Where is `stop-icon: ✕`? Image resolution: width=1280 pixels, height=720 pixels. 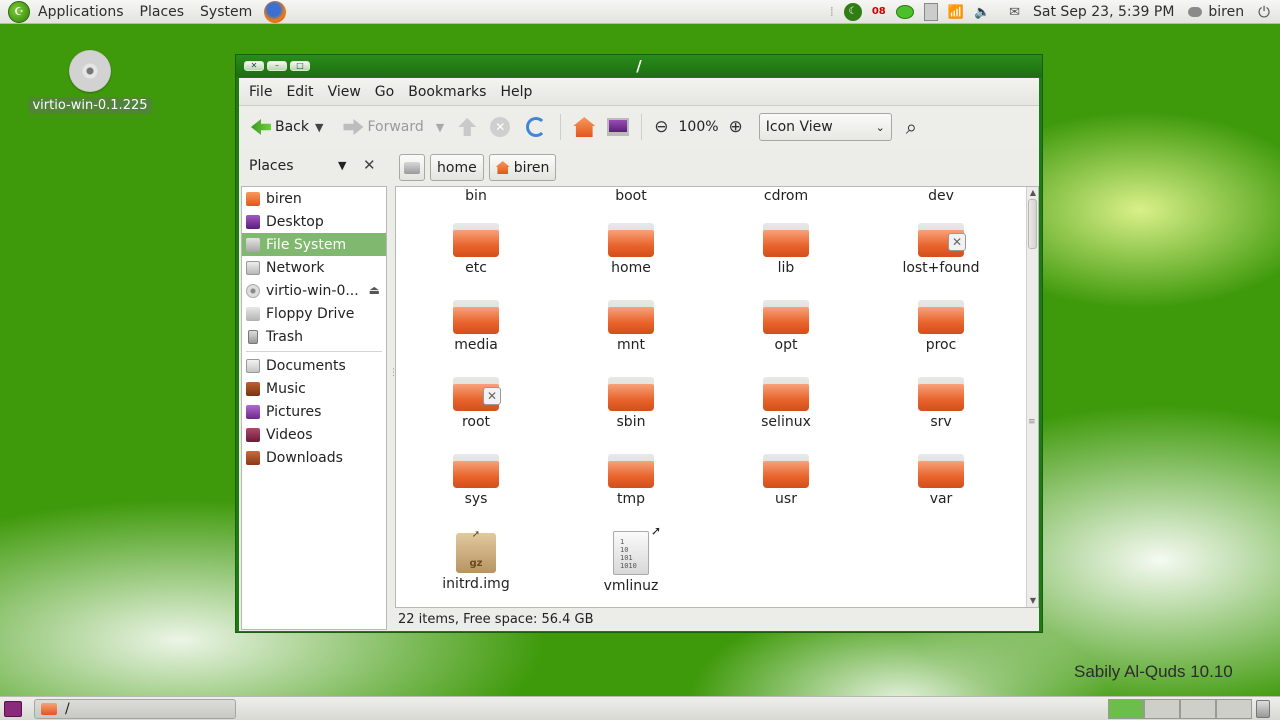 stop-icon: ✕ is located at coordinates (500, 127).